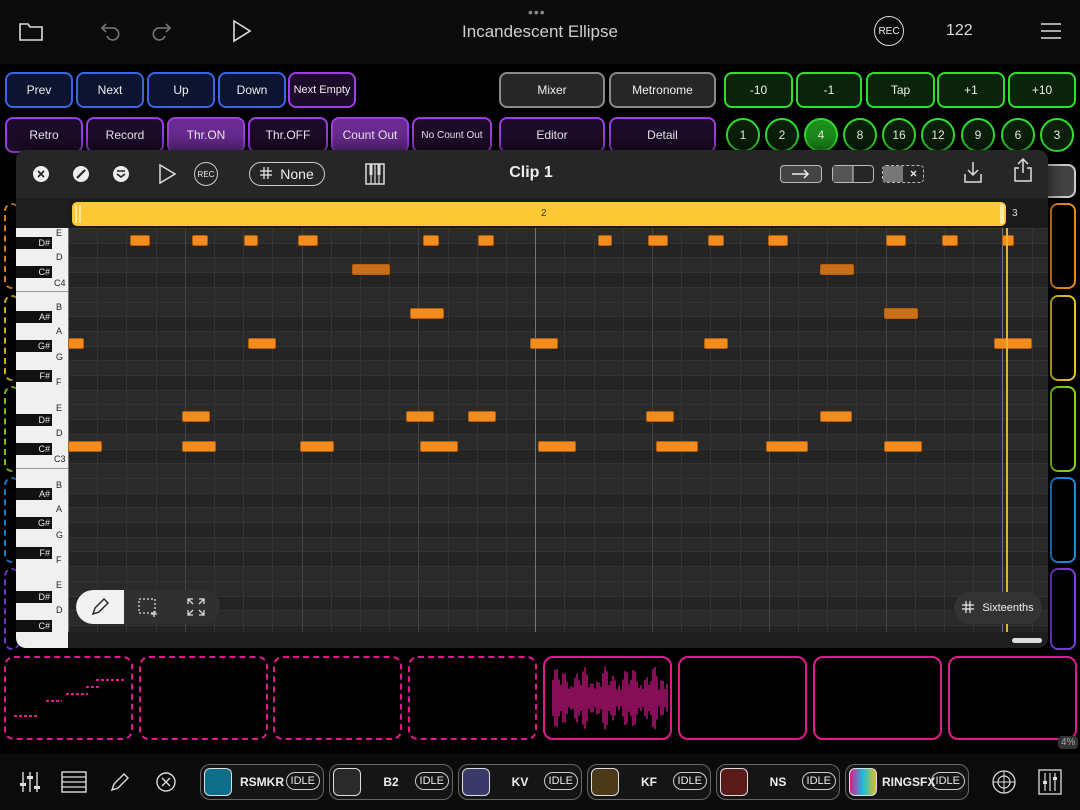  What do you see at coordinates (938, 135) in the screenshot?
I see `length-12-button: 12` at bounding box center [938, 135].